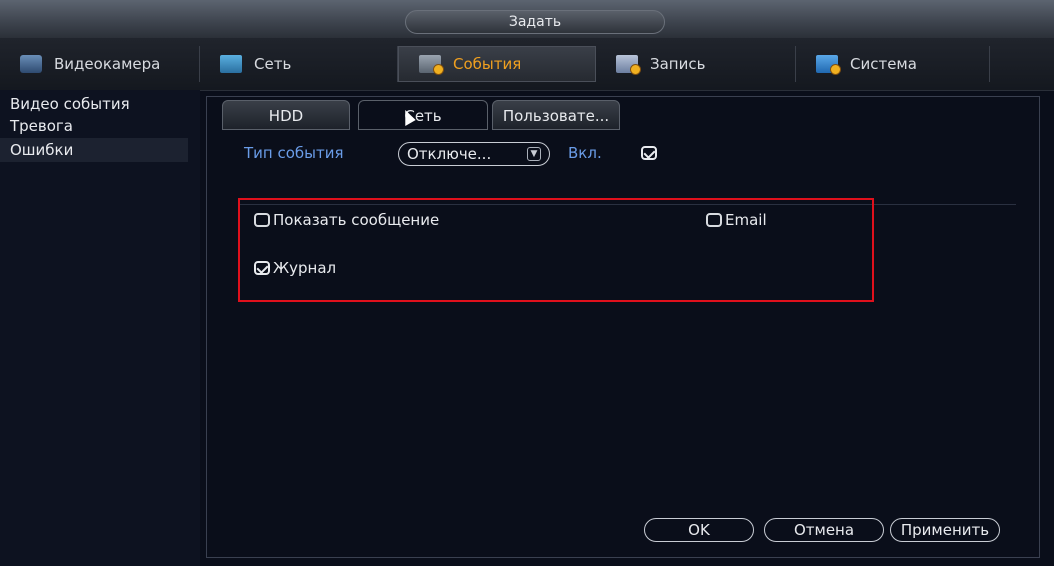 The image size is (1054, 566). Describe the element at coordinates (714, 220) in the screenshot. I see `email-checkbox` at that location.